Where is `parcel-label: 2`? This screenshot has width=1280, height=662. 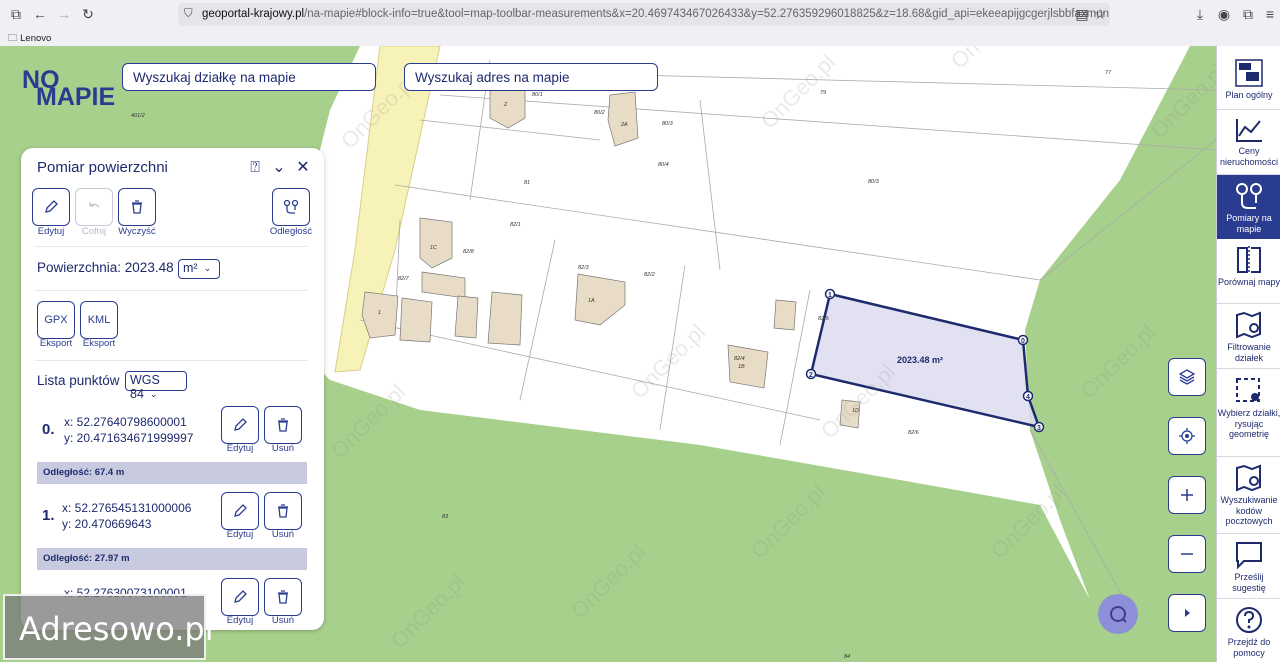 parcel-label: 2 is located at coordinates (505, 105).